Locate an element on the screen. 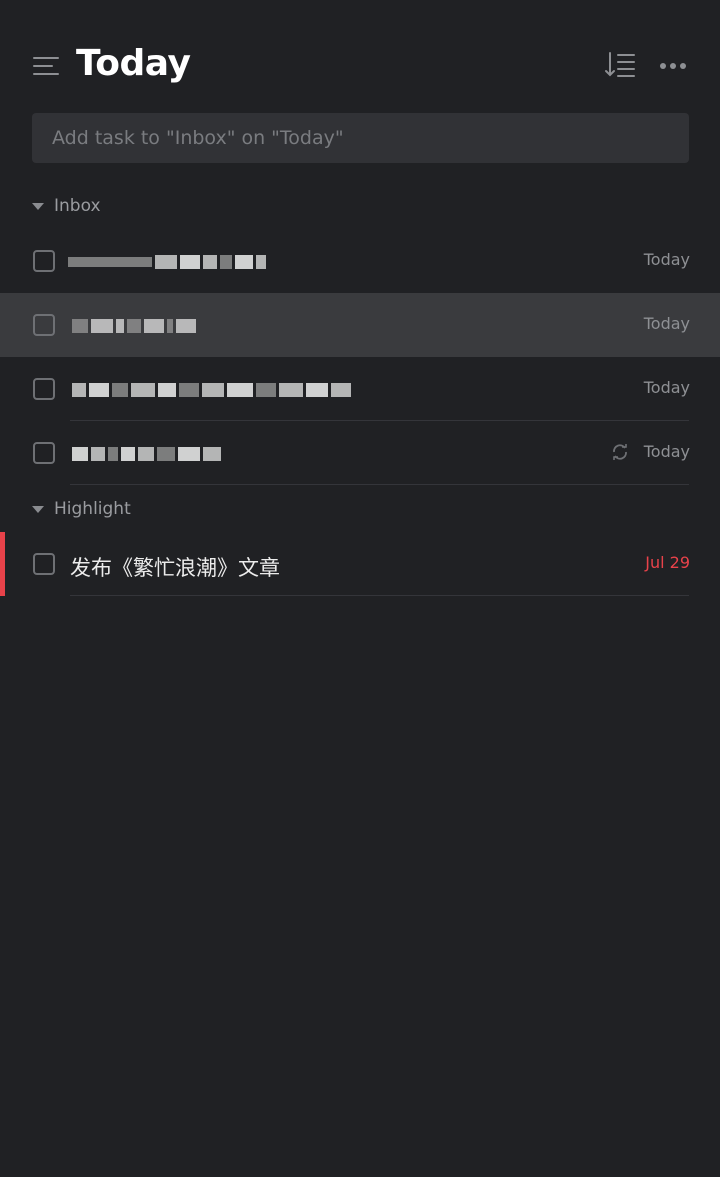 This screenshot has width=720, height=1177. more-icon is located at coordinates (673, 66).